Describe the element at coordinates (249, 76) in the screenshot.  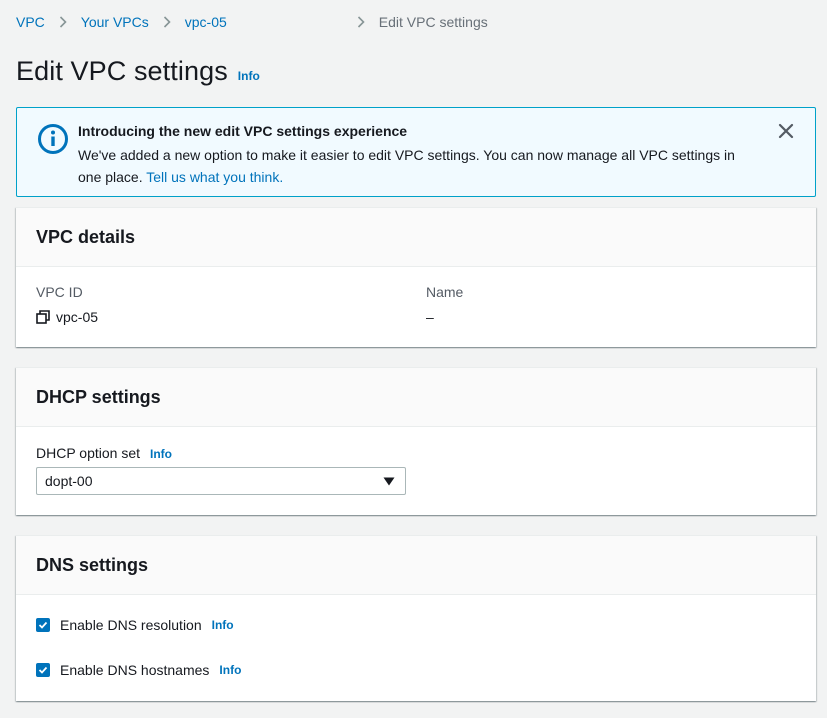
I see `page-info-link: Info` at that location.